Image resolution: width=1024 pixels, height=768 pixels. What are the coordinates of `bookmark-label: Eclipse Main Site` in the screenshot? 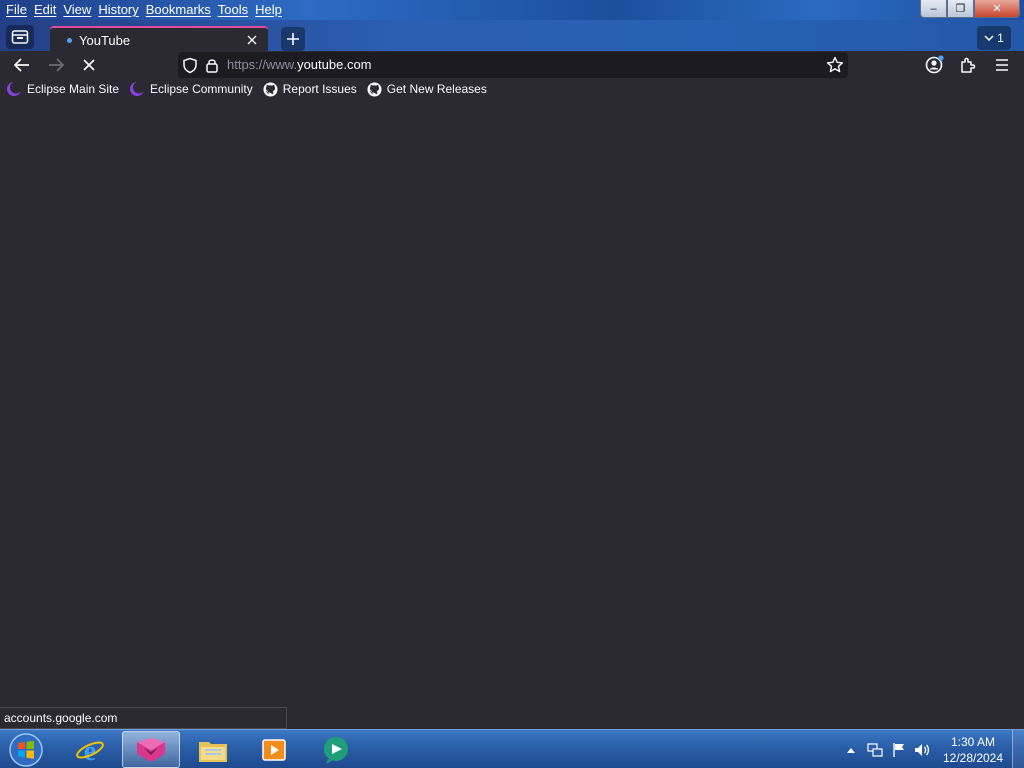 It's located at (73, 89).